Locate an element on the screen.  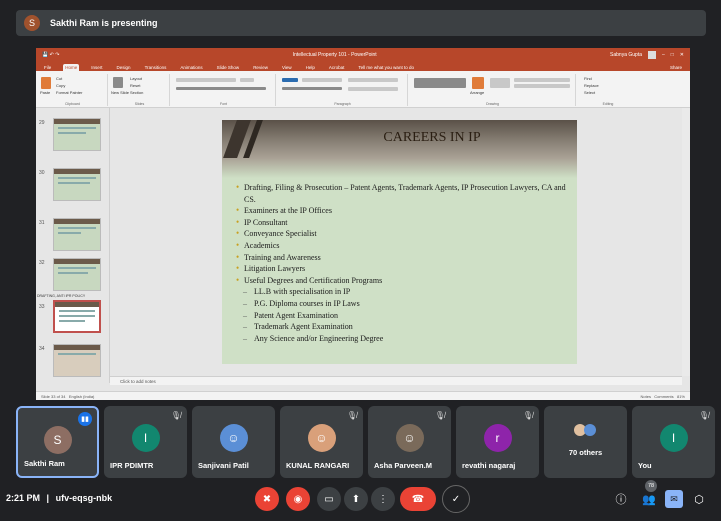
slide-title: CAREERS IN IP is located at coordinates (432, 138).